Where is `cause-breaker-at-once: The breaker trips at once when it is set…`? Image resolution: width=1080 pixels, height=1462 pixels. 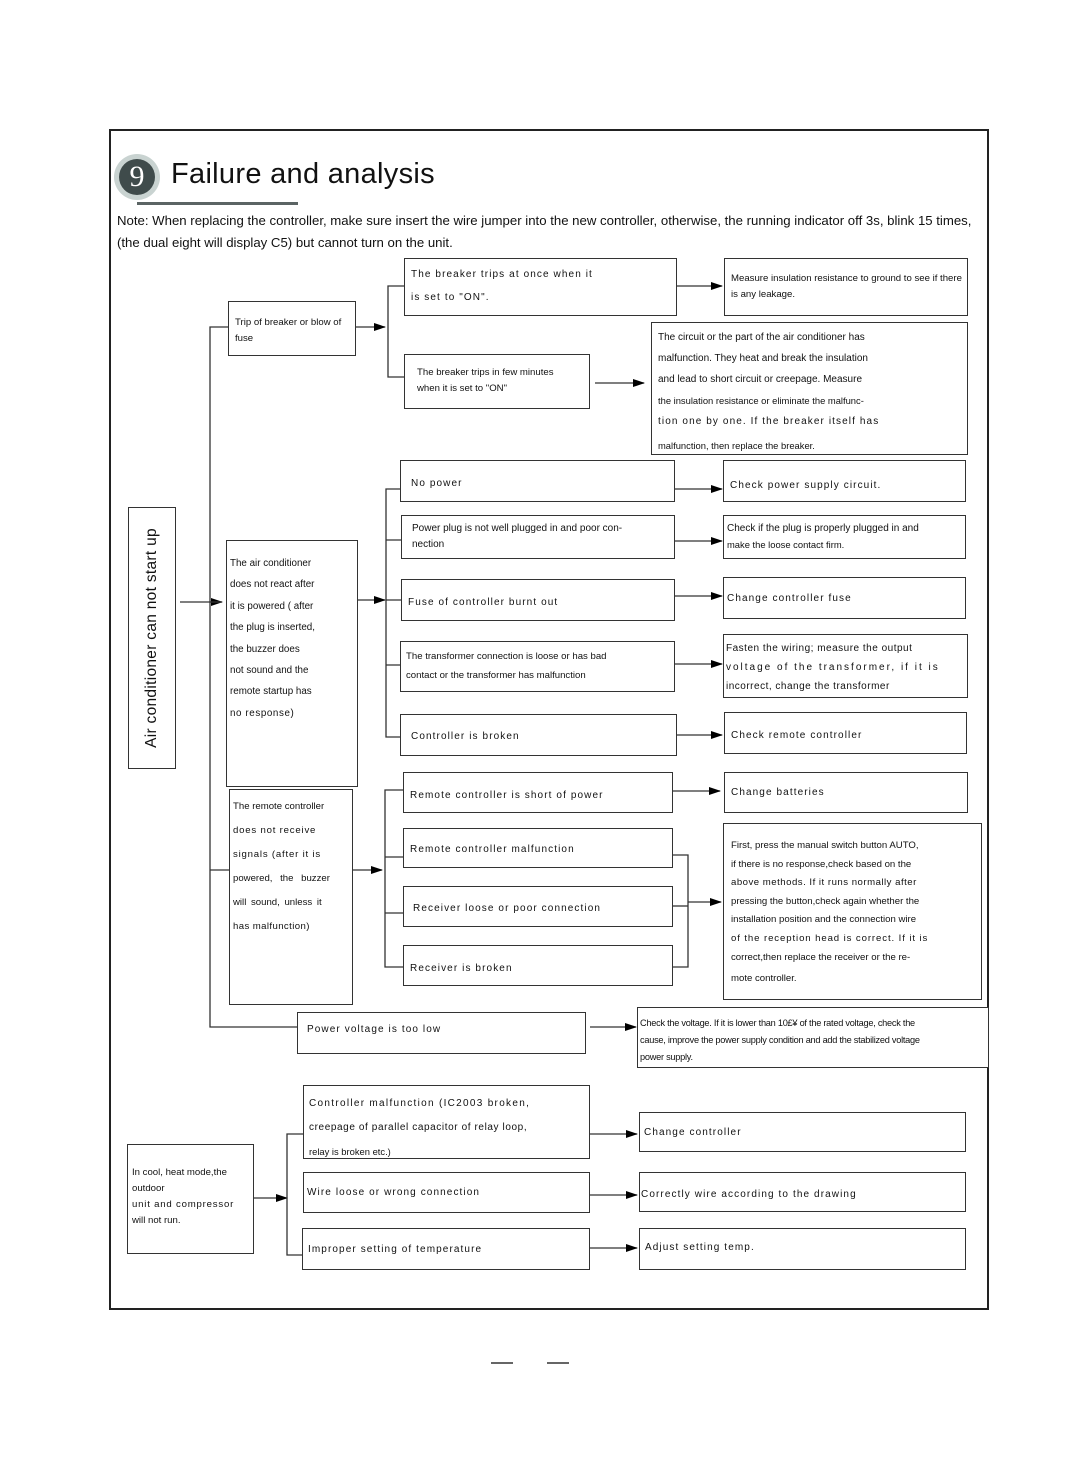
cause-breaker-at-once: The breaker trips at once when it is set… is located at coordinates (540, 287).